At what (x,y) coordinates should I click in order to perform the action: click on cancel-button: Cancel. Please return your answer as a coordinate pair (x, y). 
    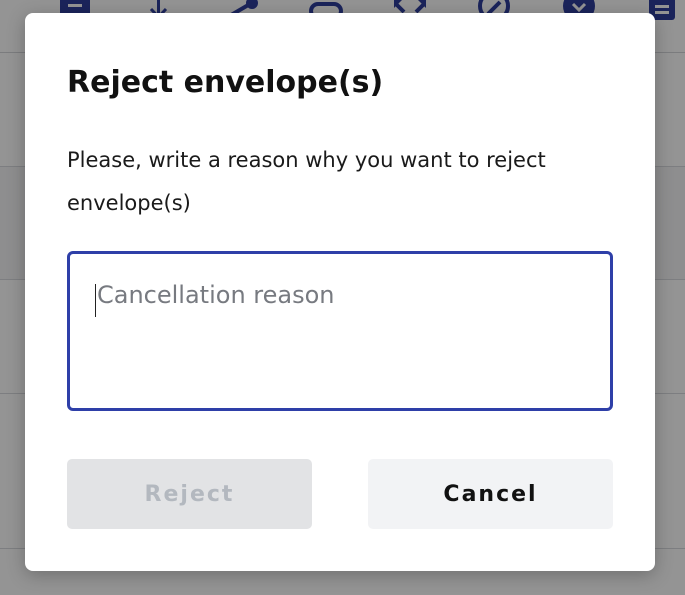
    Looking at the image, I should click on (490, 494).